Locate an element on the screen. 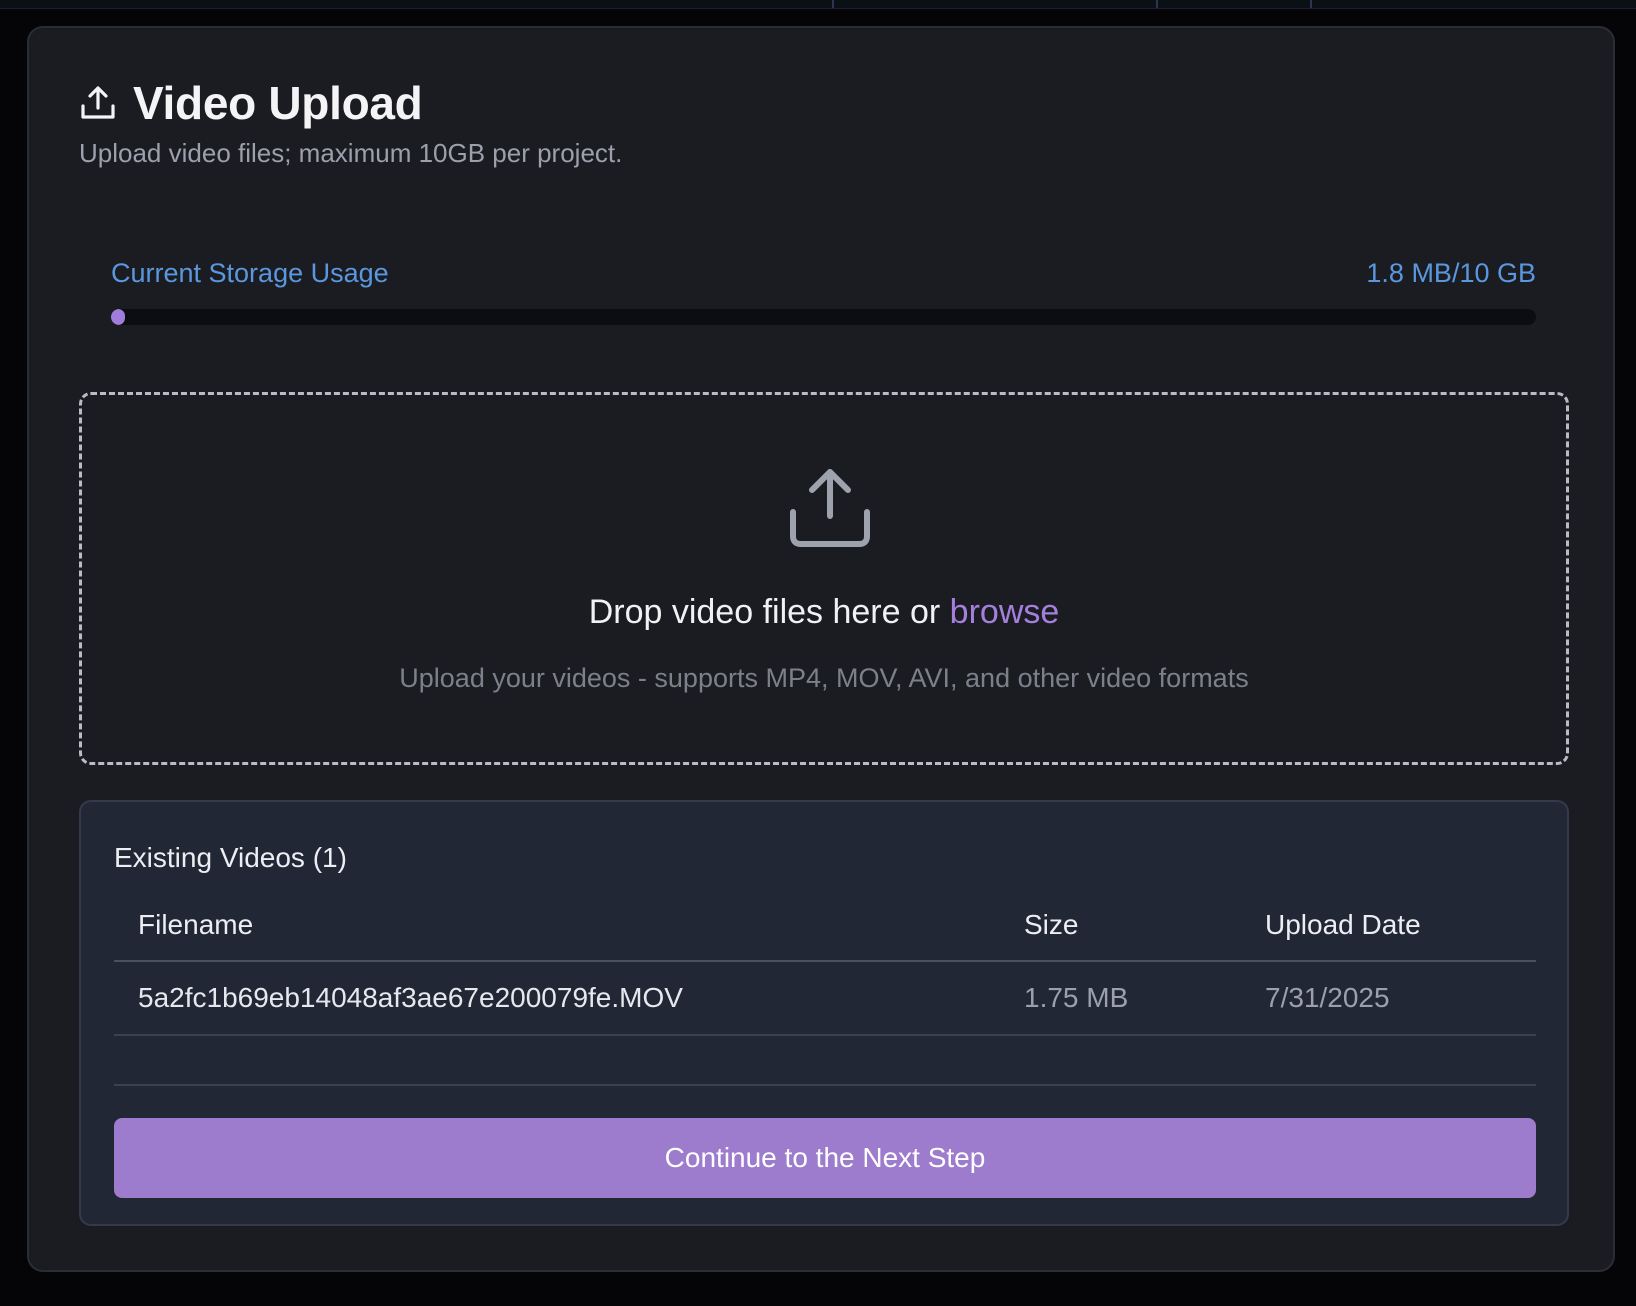 The height and width of the screenshot is (1306, 1636). panel-header: Video Upload is located at coordinates (251, 103).